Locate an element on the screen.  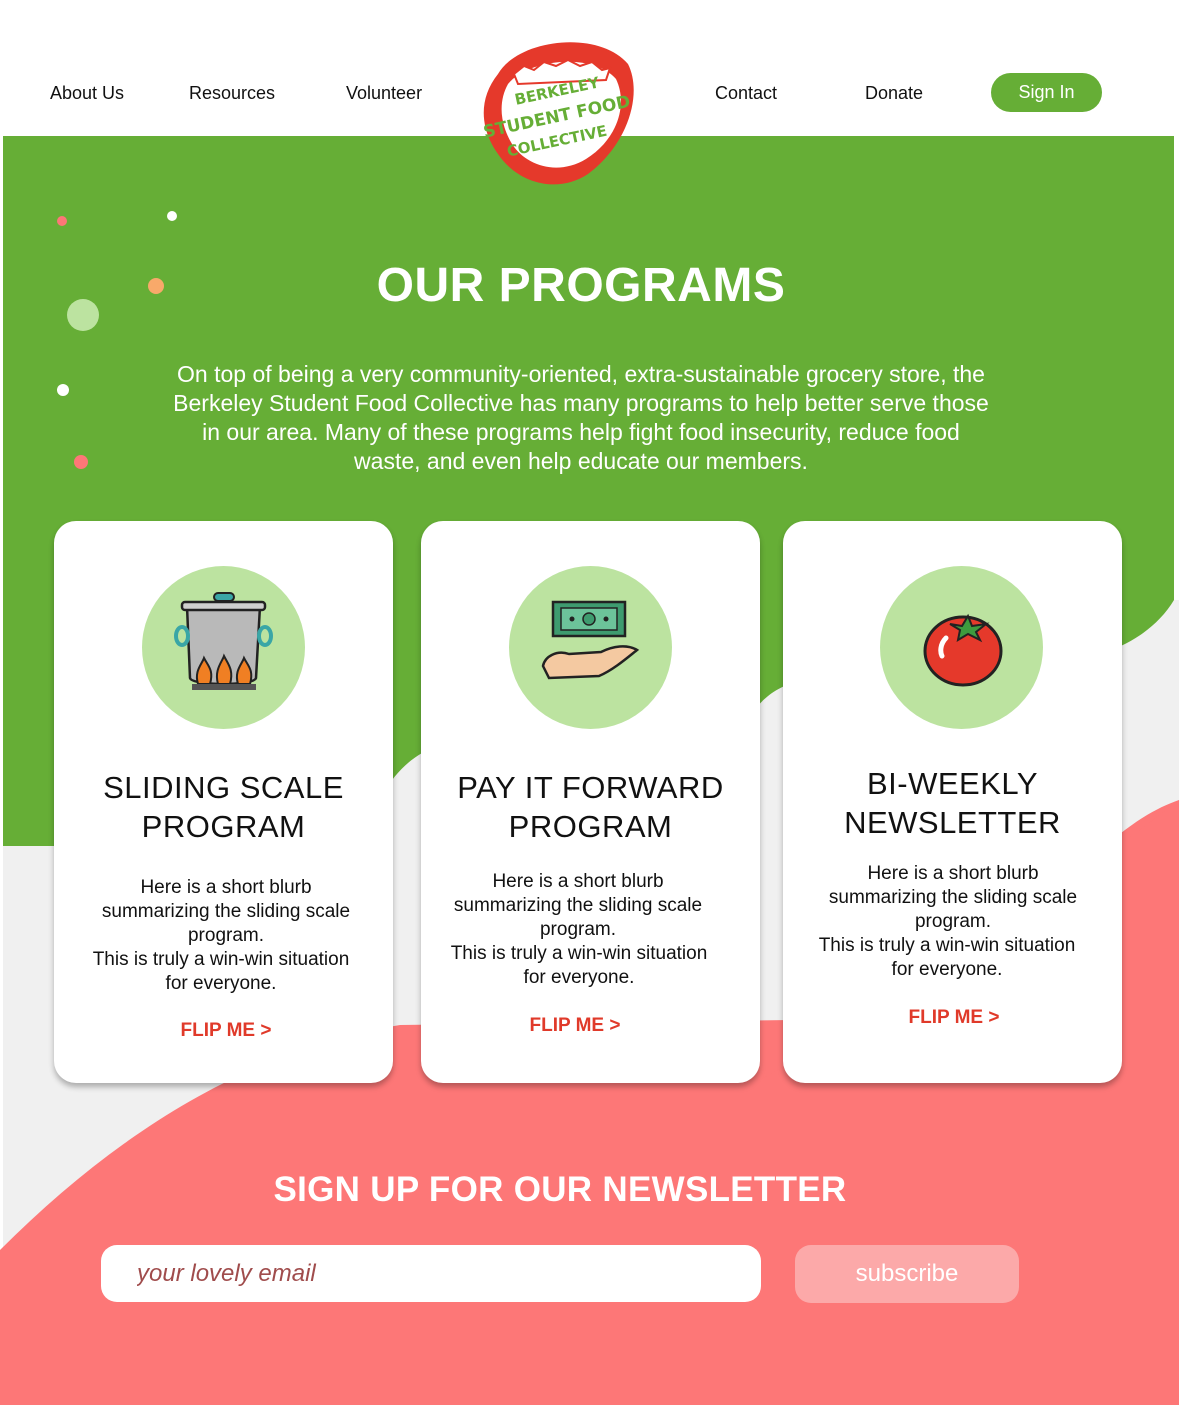
nav-contact: Contact is located at coordinates (746, 93).